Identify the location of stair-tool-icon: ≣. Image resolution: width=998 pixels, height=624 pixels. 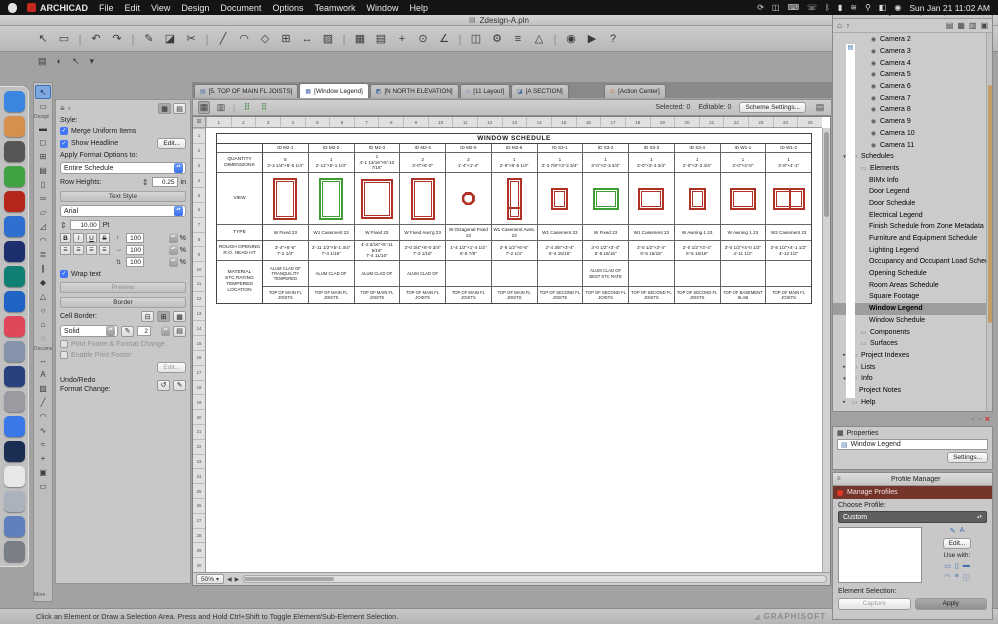
(43, 254).